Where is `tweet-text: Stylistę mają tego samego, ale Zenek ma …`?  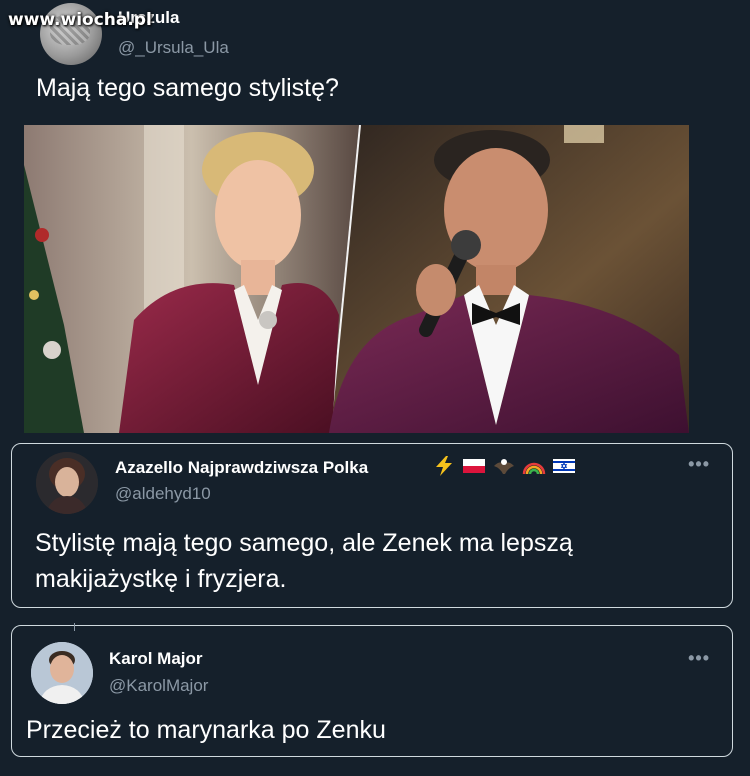
tweet-text: Stylistę mają tego samego, ale Zenek ma … is located at coordinates (304, 561).